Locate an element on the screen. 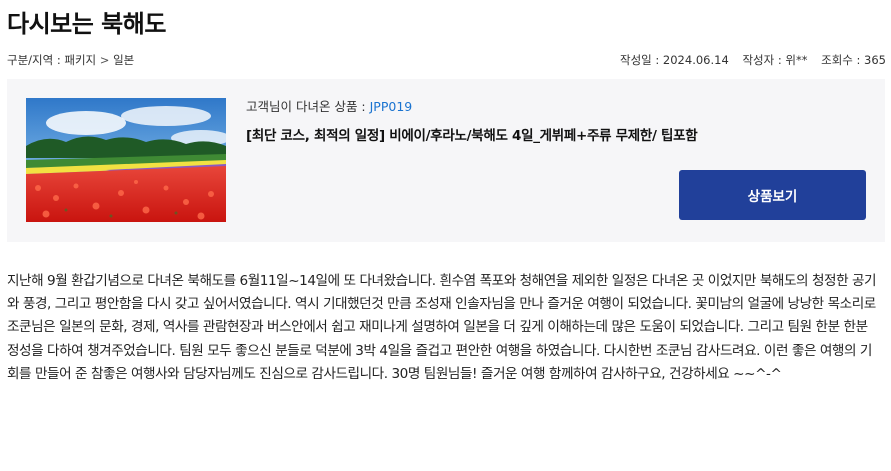  post-views: 조회수 : 365 is located at coordinates (853, 60).